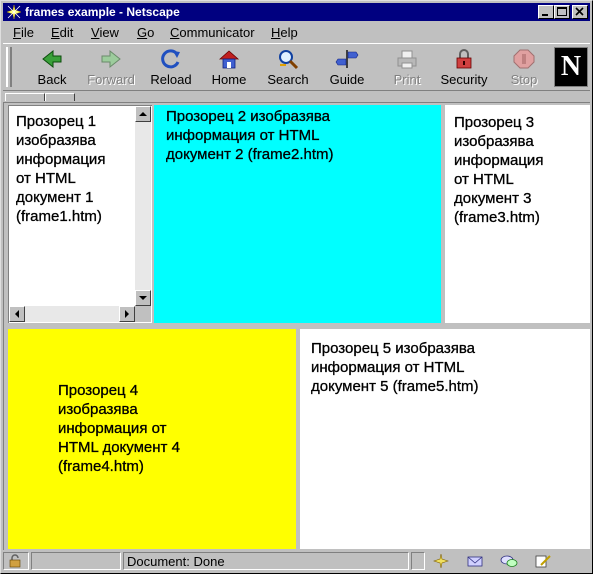 The image size is (593, 574). What do you see at coordinates (418, 561) in the screenshot?
I see `status-grip` at bounding box center [418, 561].